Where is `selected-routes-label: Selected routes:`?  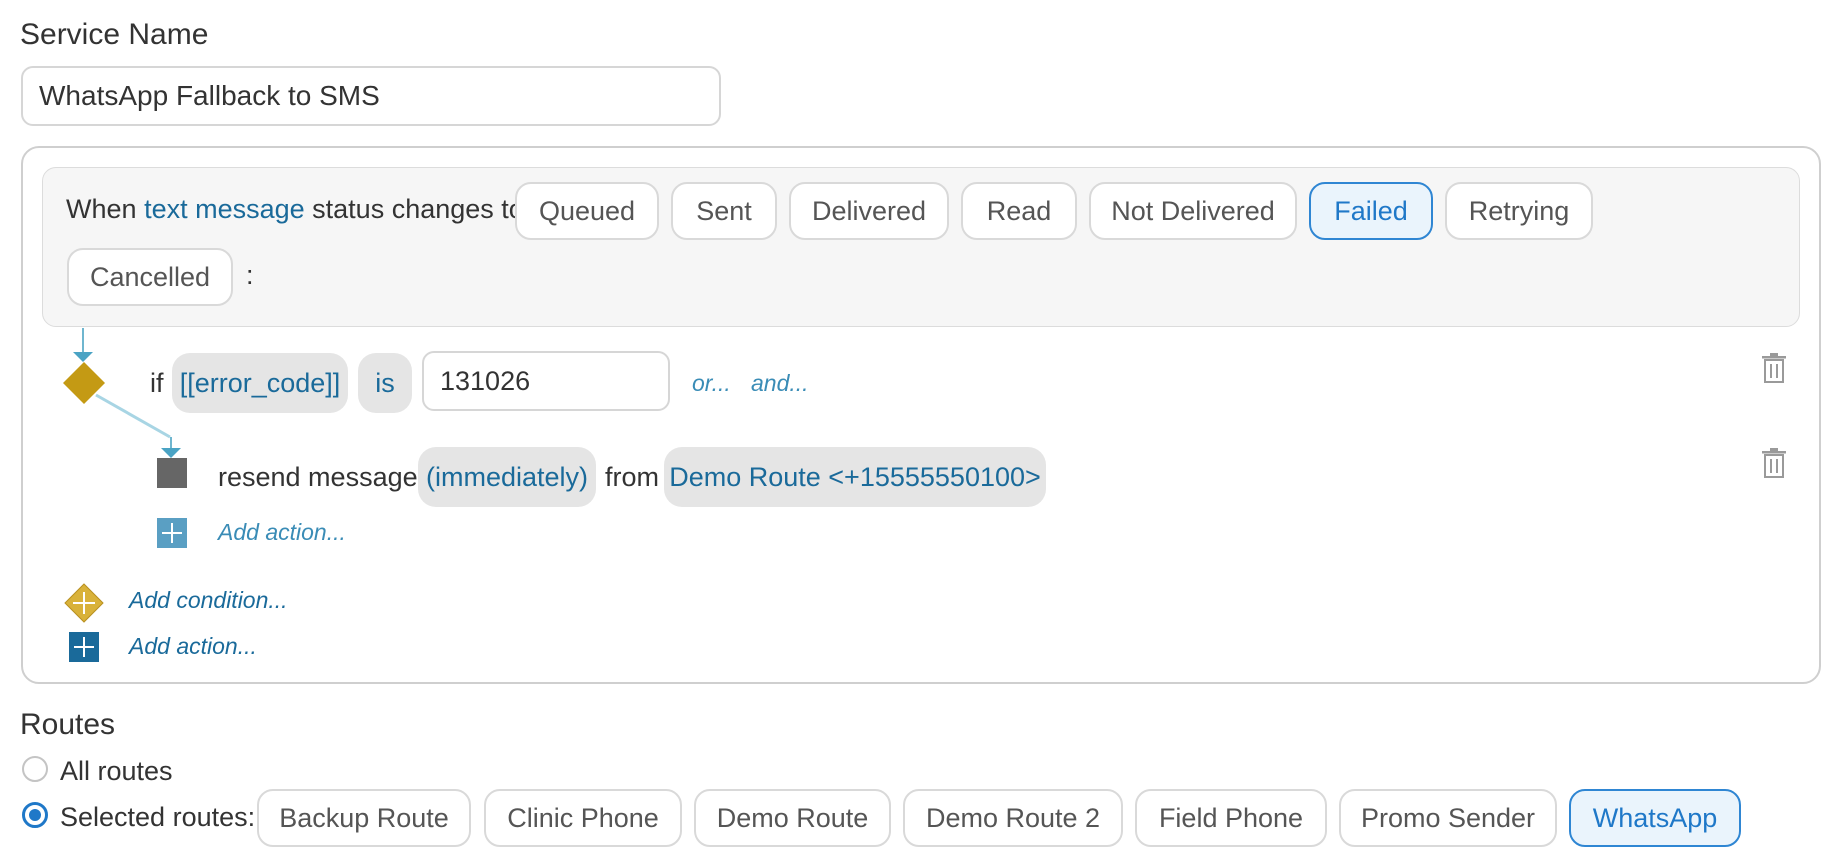
selected-routes-label: Selected routes: is located at coordinates (157, 817).